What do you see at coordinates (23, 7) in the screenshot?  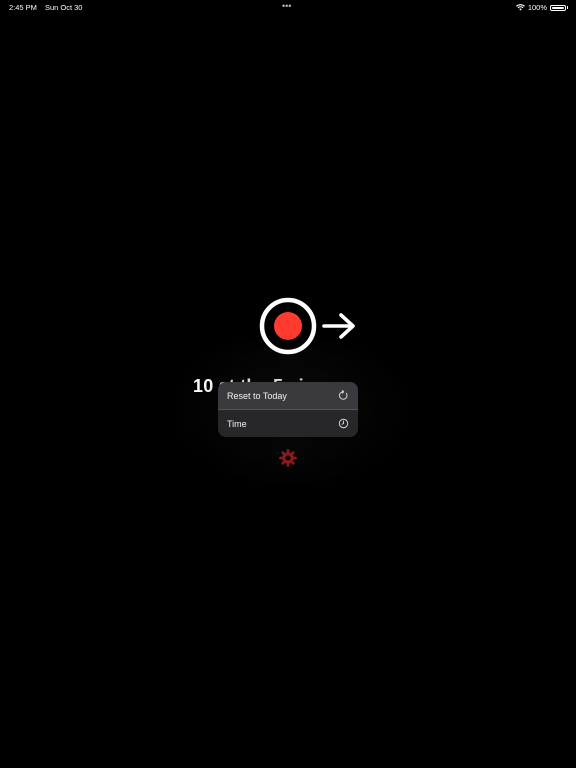 I see `status-time: 2:45 PM` at bounding box center [23, 7].